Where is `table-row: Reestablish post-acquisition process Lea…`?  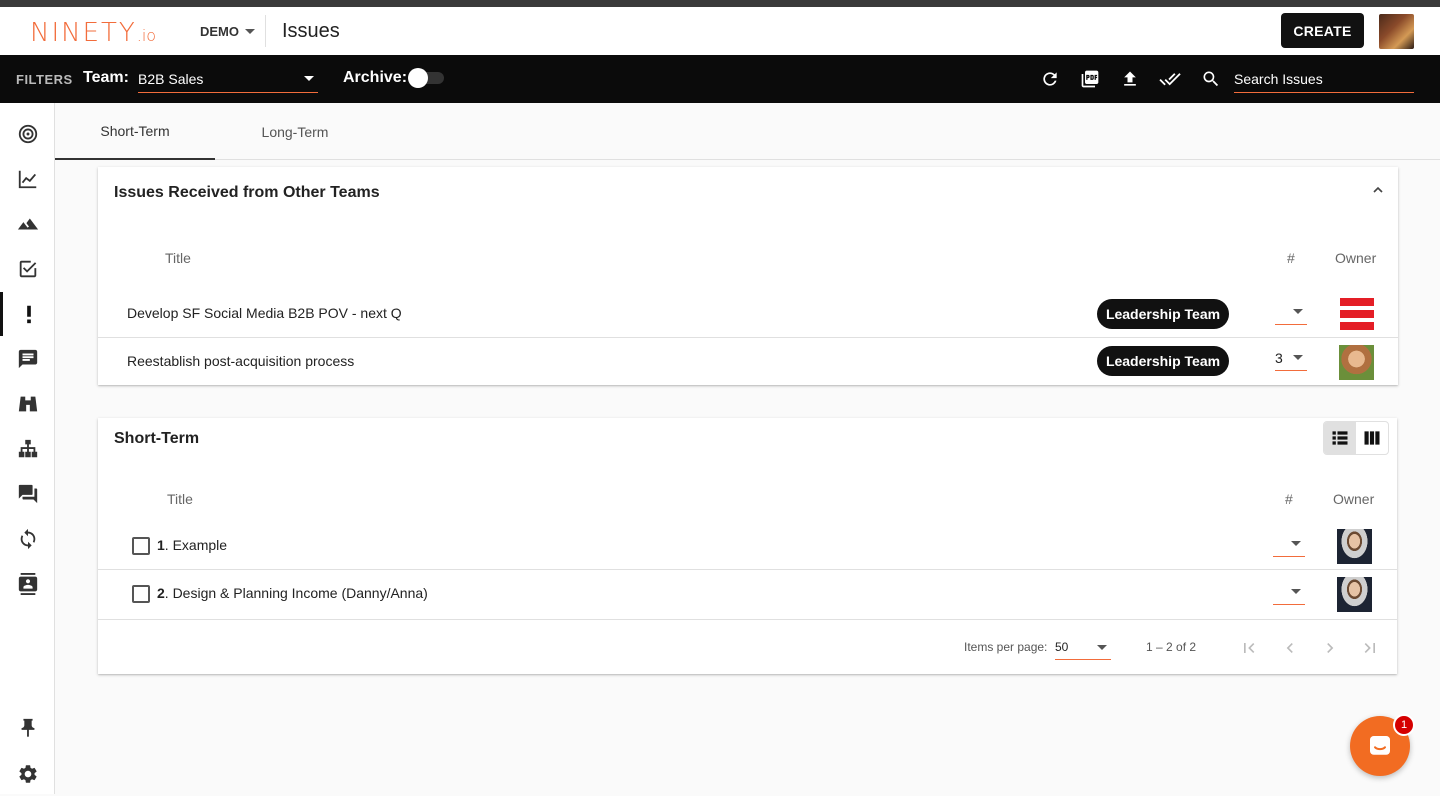
table-row: Reestablish post-acquisition process Lea… is located at coordinates (748, 362).